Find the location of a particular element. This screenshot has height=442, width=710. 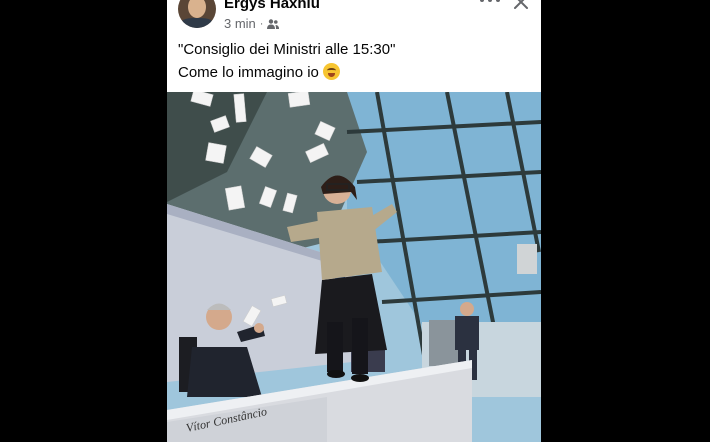

post-header: Ergys Haxhiu 3 min · is located at coordinates (354, 20).